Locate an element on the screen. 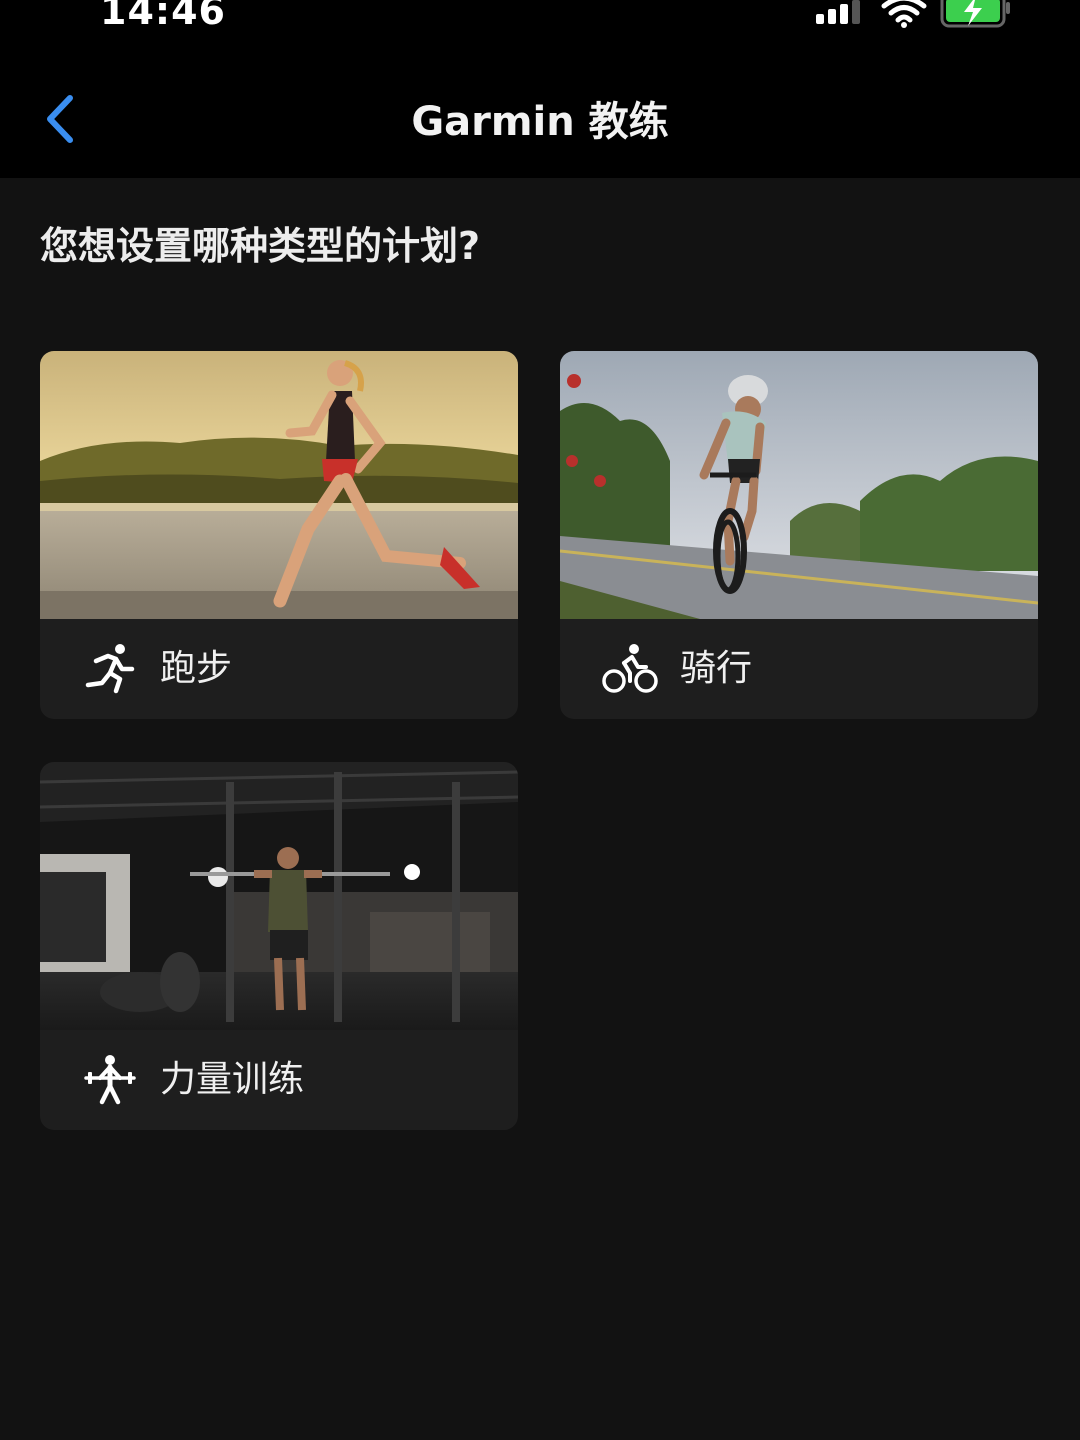  plan-card-footer: 跑步 is located at coordinates (279, 669).